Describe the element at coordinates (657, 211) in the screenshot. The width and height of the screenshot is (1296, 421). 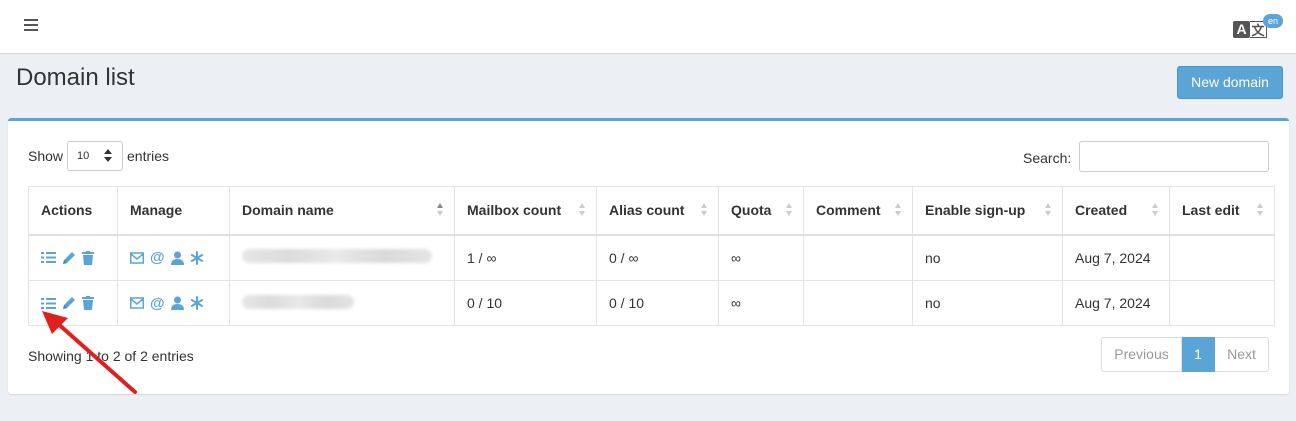
I see `column-header-alias-count: Alias count` at that location.